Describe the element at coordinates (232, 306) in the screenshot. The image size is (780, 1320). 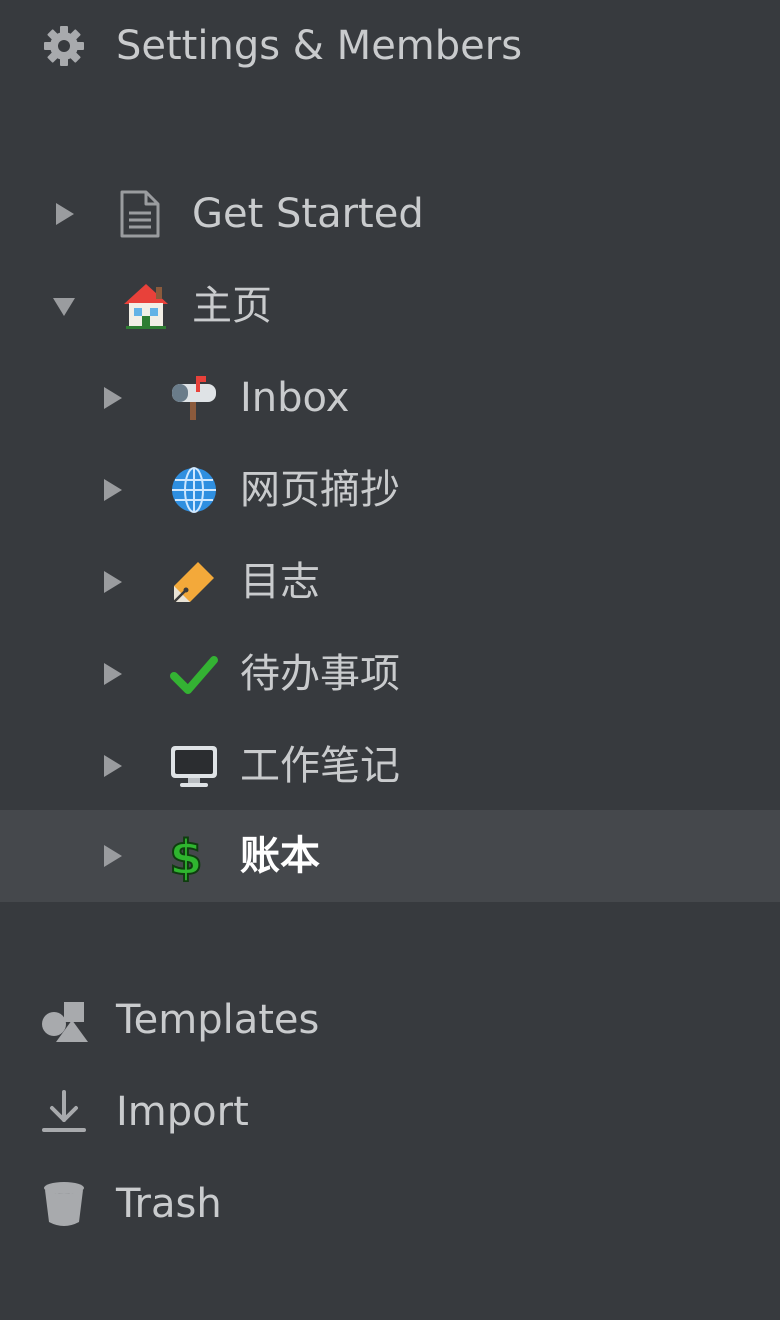
I see `tree-item-label: 主页` at that location.